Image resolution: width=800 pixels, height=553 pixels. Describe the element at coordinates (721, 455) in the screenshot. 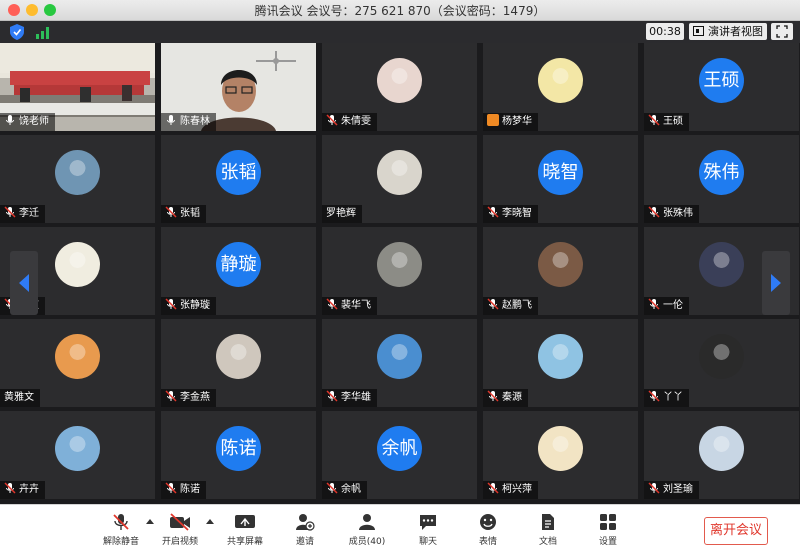

I see `participant-tile: 刘圣瑜` at that location.